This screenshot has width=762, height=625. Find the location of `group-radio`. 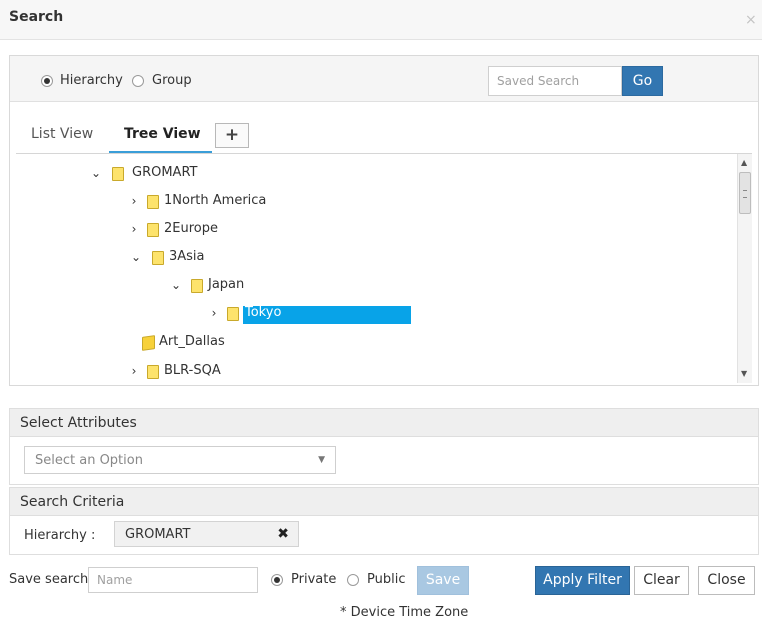

group-radio is located at coordinates (138, 81).